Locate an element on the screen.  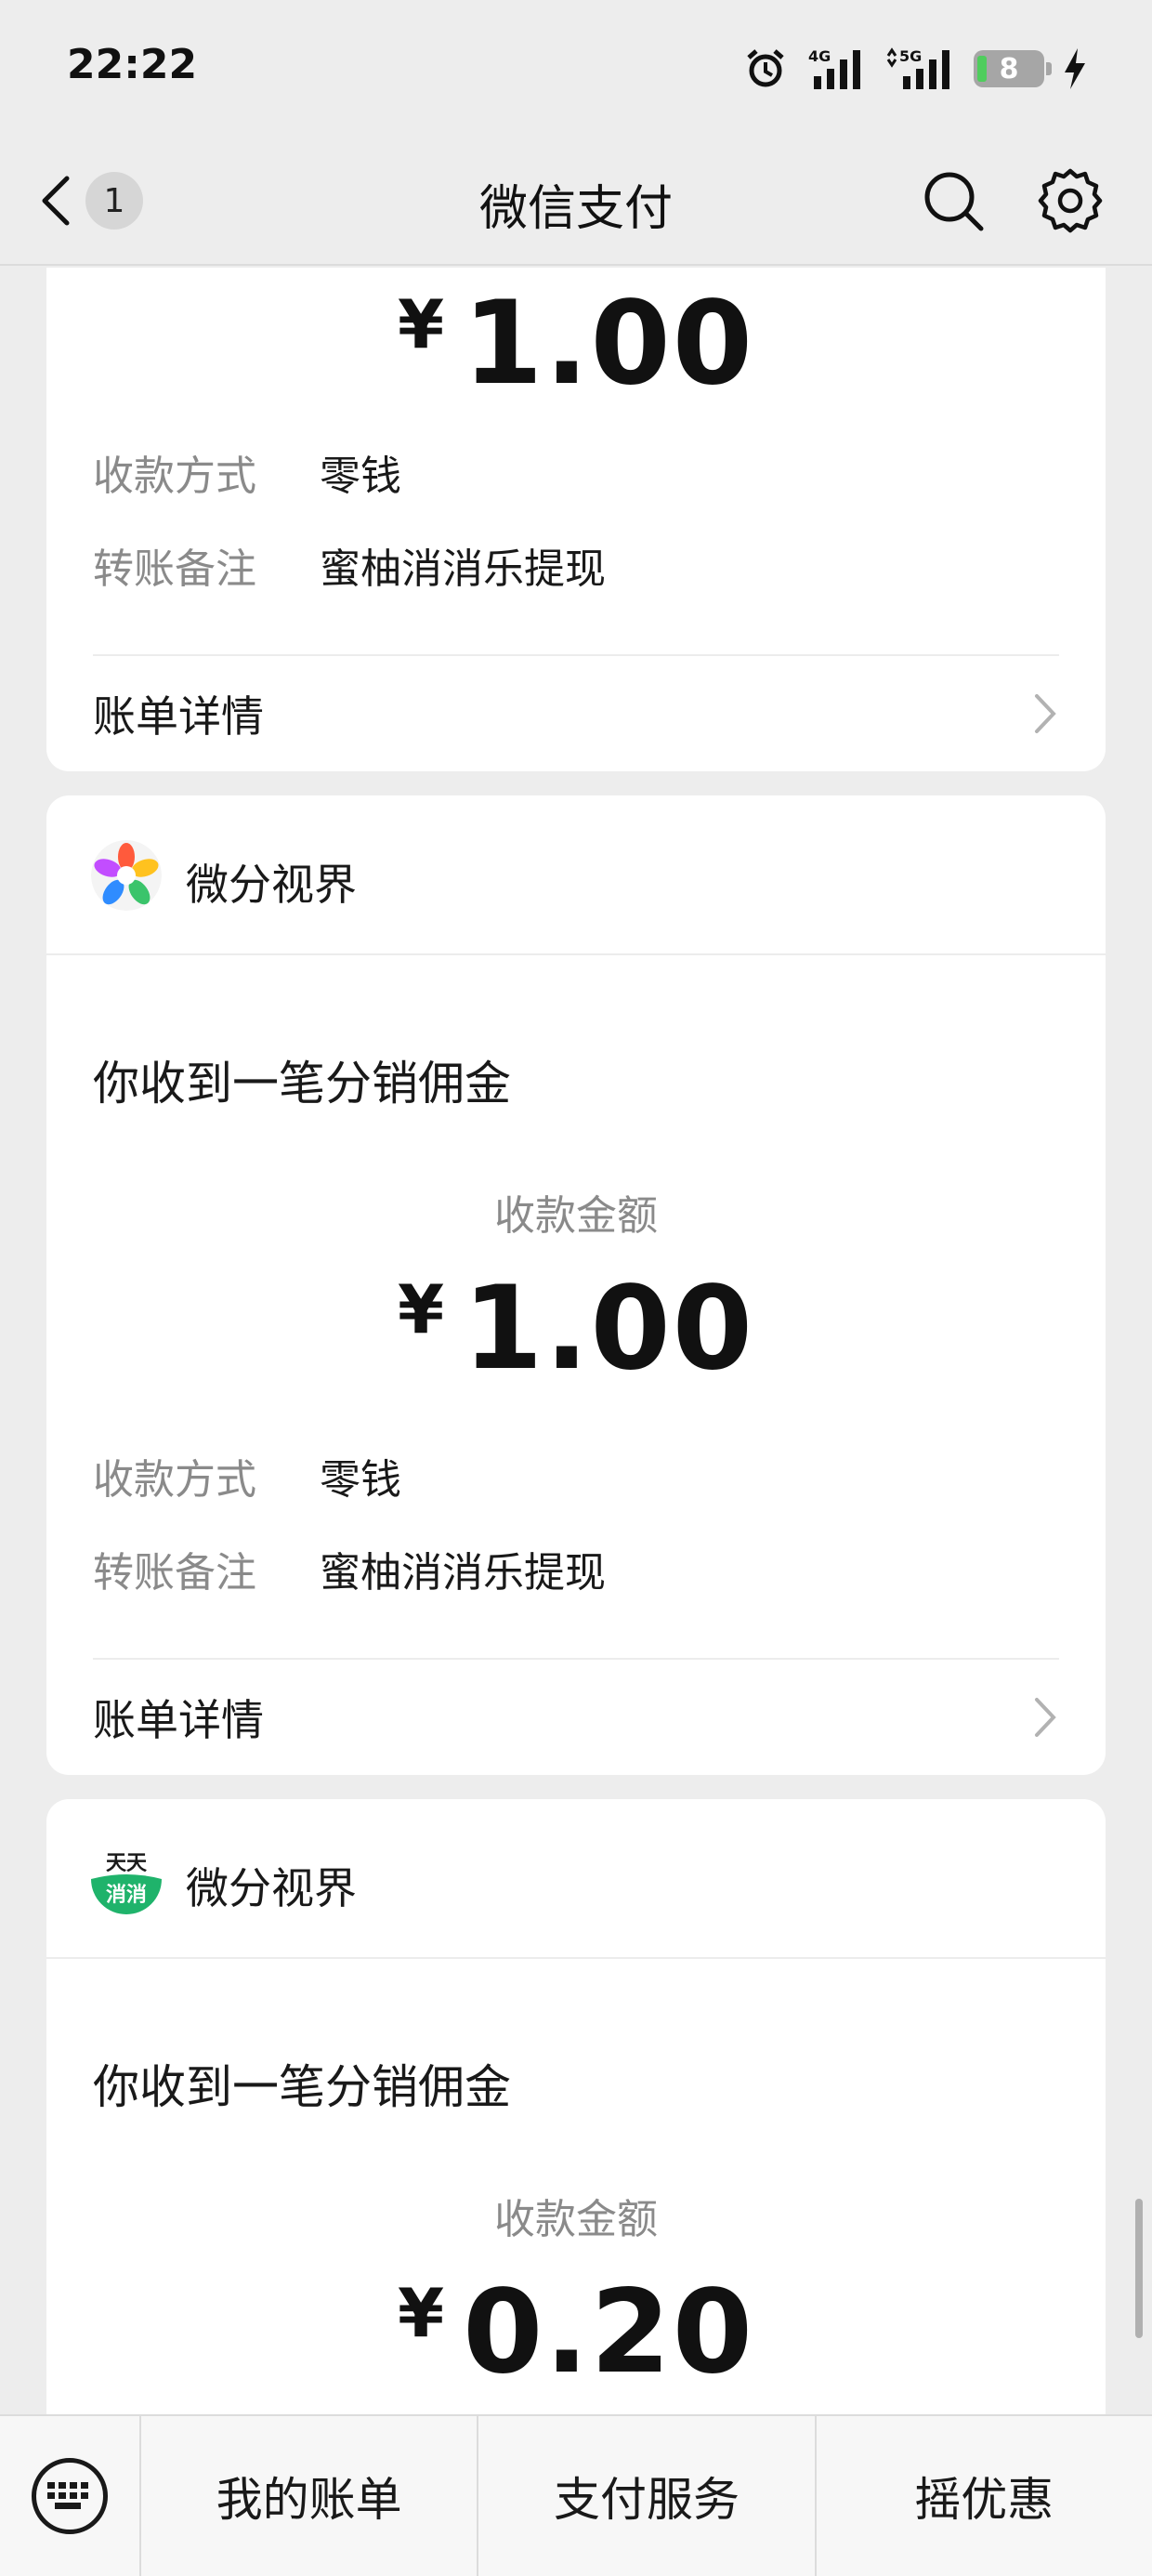
keyboard-icon is located at coordinates (70, 2496).